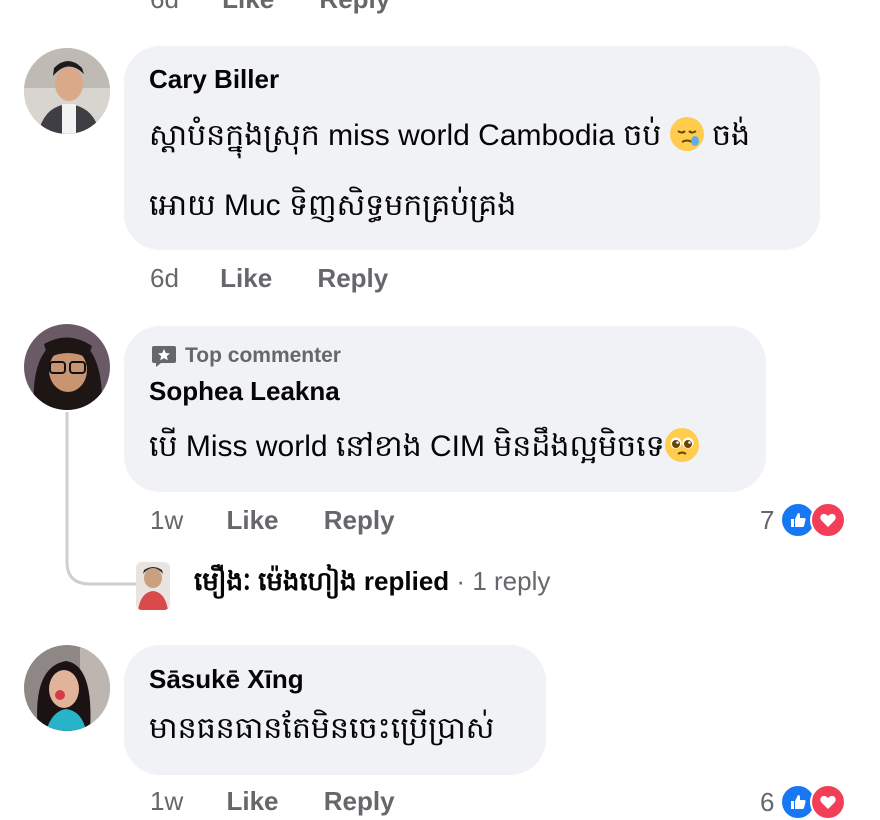 The height and width of the screenshot is (820, 880). I want to click on replied-verb: replied, so click(406, 581).